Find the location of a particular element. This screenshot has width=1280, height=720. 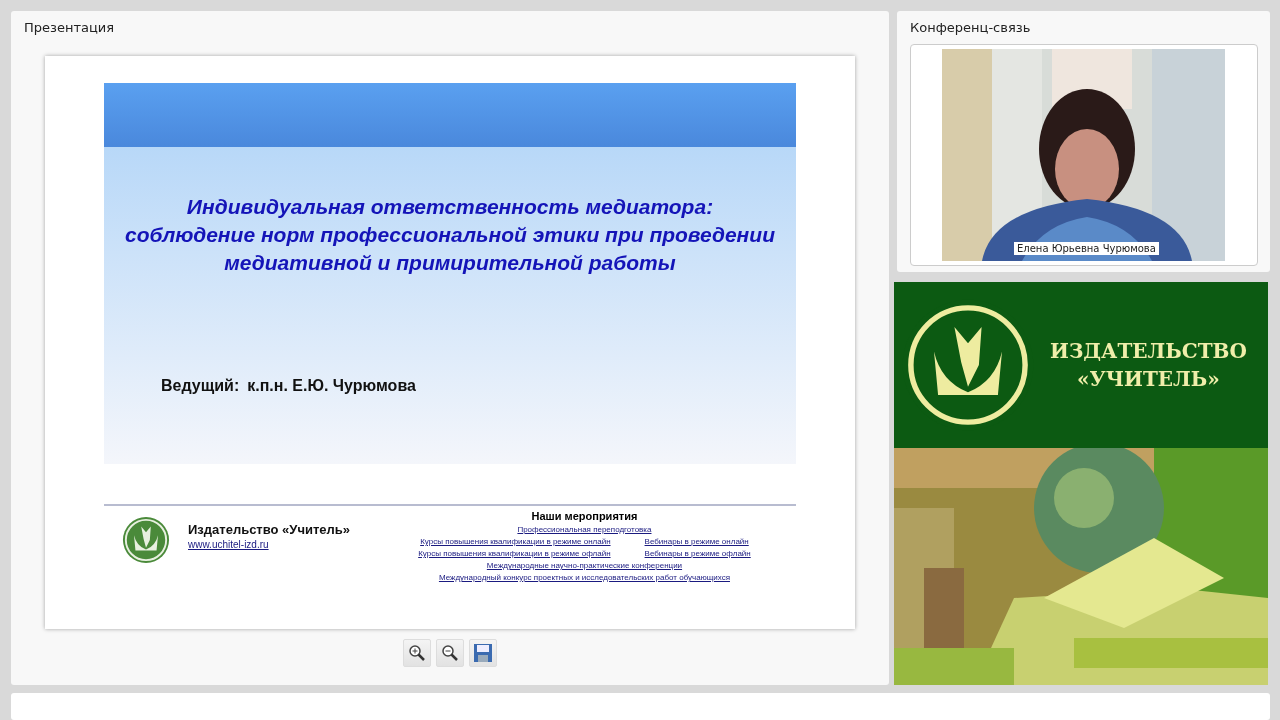

event-link: Курсы повышения квалификации в режиме офлайн is located at coordinates (514, 553).